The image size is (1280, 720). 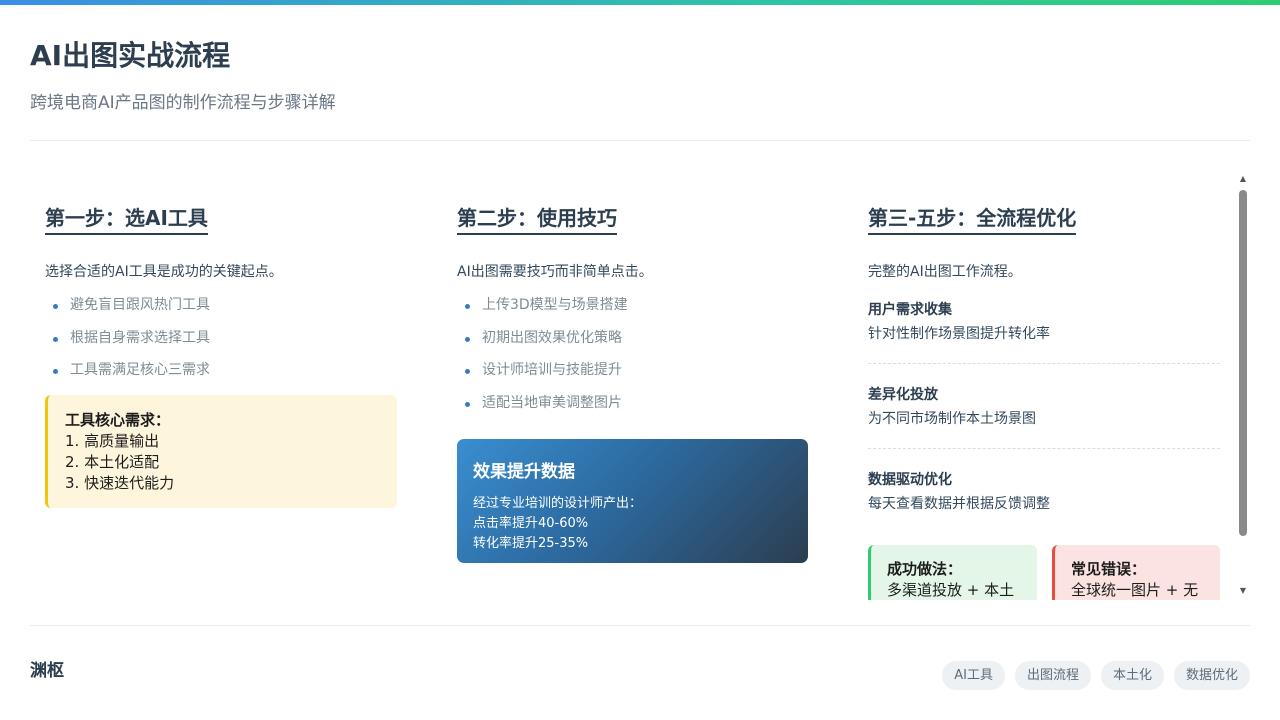 I want to click on page-subtitle: 跨境电商AI产品图的制作流程与步骤详解, so click(x=183, y=103).